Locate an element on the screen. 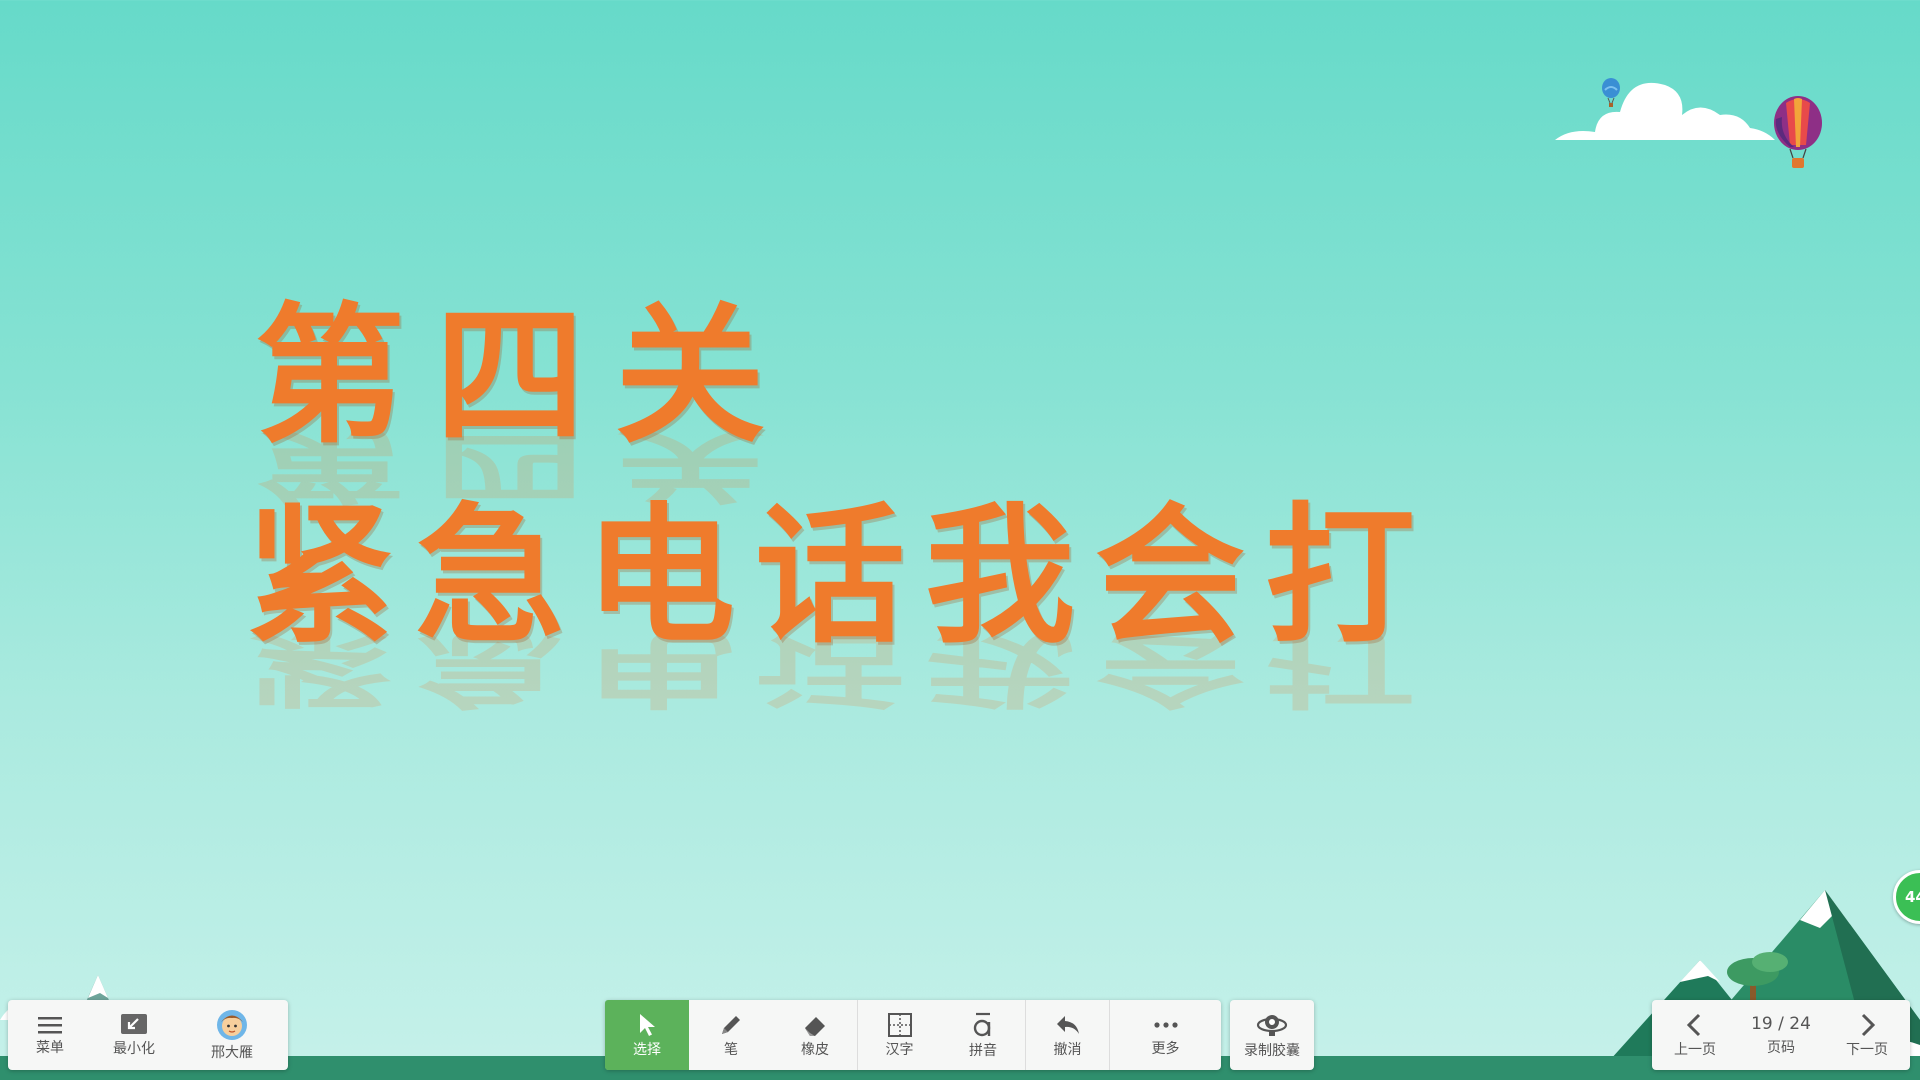 The image size is (1920, 1080). chevron-left-icon is located at coordinates (1693, 1025).